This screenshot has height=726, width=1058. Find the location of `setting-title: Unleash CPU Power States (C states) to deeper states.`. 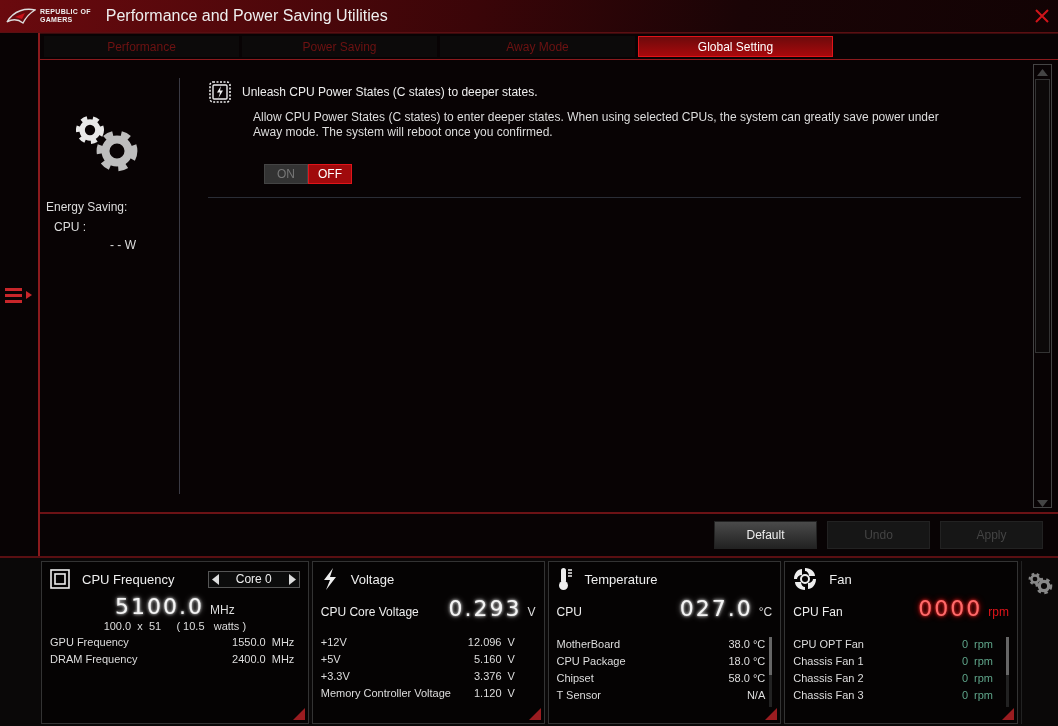

setting-title: Unleash CPU Power States (C states) to deeper states. is located at coordinates (390, 92).